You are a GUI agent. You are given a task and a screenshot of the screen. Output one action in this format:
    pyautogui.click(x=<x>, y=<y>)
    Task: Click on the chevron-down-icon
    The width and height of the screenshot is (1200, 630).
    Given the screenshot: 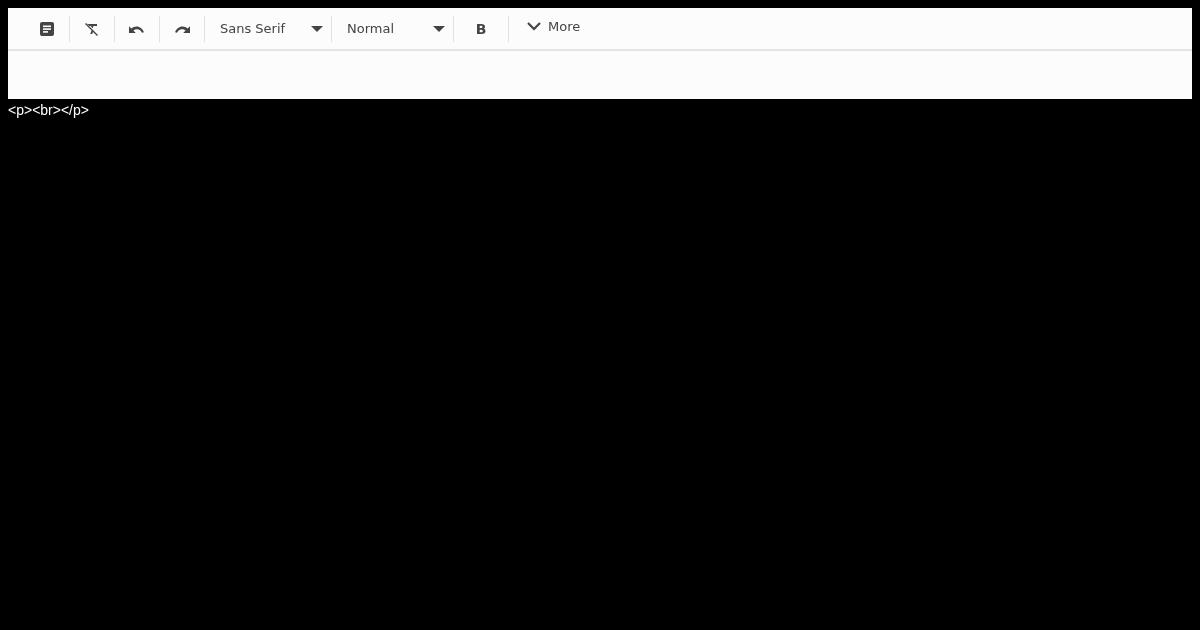 What is the action you would take?
    pyautogui.click(x=534, y=26)
    